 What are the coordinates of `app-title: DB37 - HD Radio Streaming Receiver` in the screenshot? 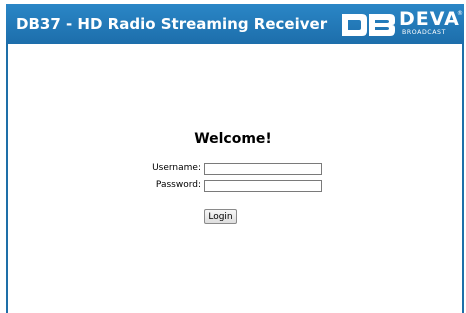 It's located at (172, 24).